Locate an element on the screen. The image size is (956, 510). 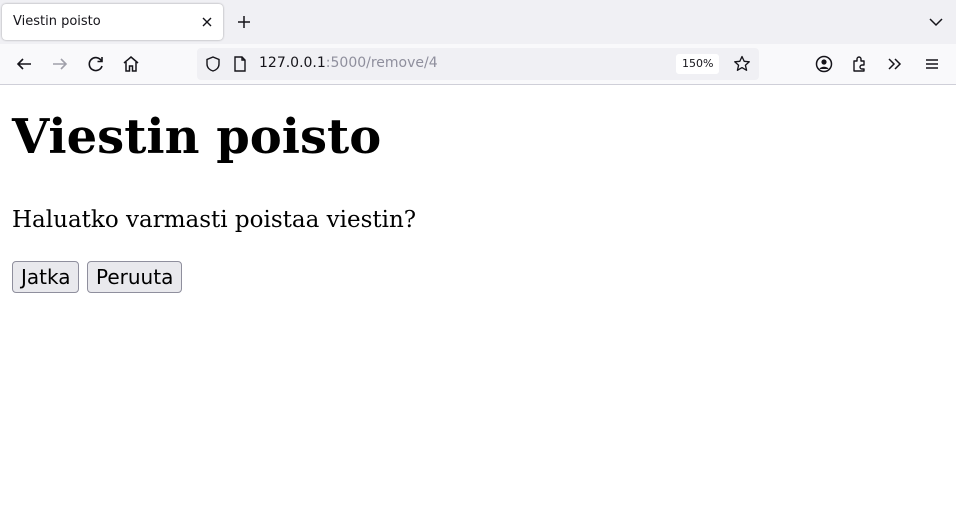
confirm-button: Jatka is located at coordinates (46, 277).